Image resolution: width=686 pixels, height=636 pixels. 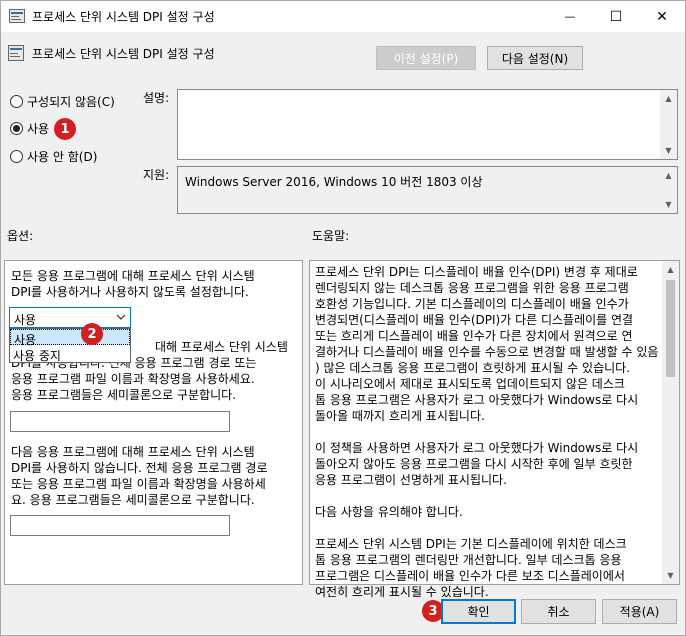 I want to click on step-badge-1: 1, so click(x=65, y=129).